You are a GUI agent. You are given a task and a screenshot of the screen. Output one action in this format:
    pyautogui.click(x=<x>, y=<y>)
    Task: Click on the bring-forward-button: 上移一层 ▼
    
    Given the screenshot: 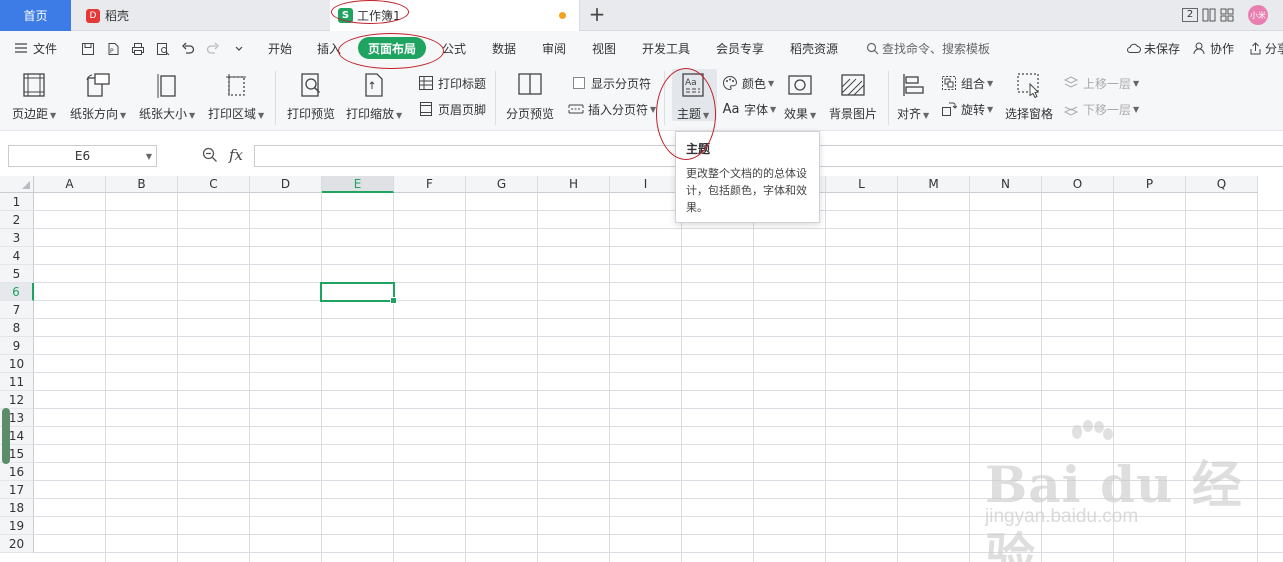 What is the action you would take?
    pyautogui.click(x=1101, y=83)
    